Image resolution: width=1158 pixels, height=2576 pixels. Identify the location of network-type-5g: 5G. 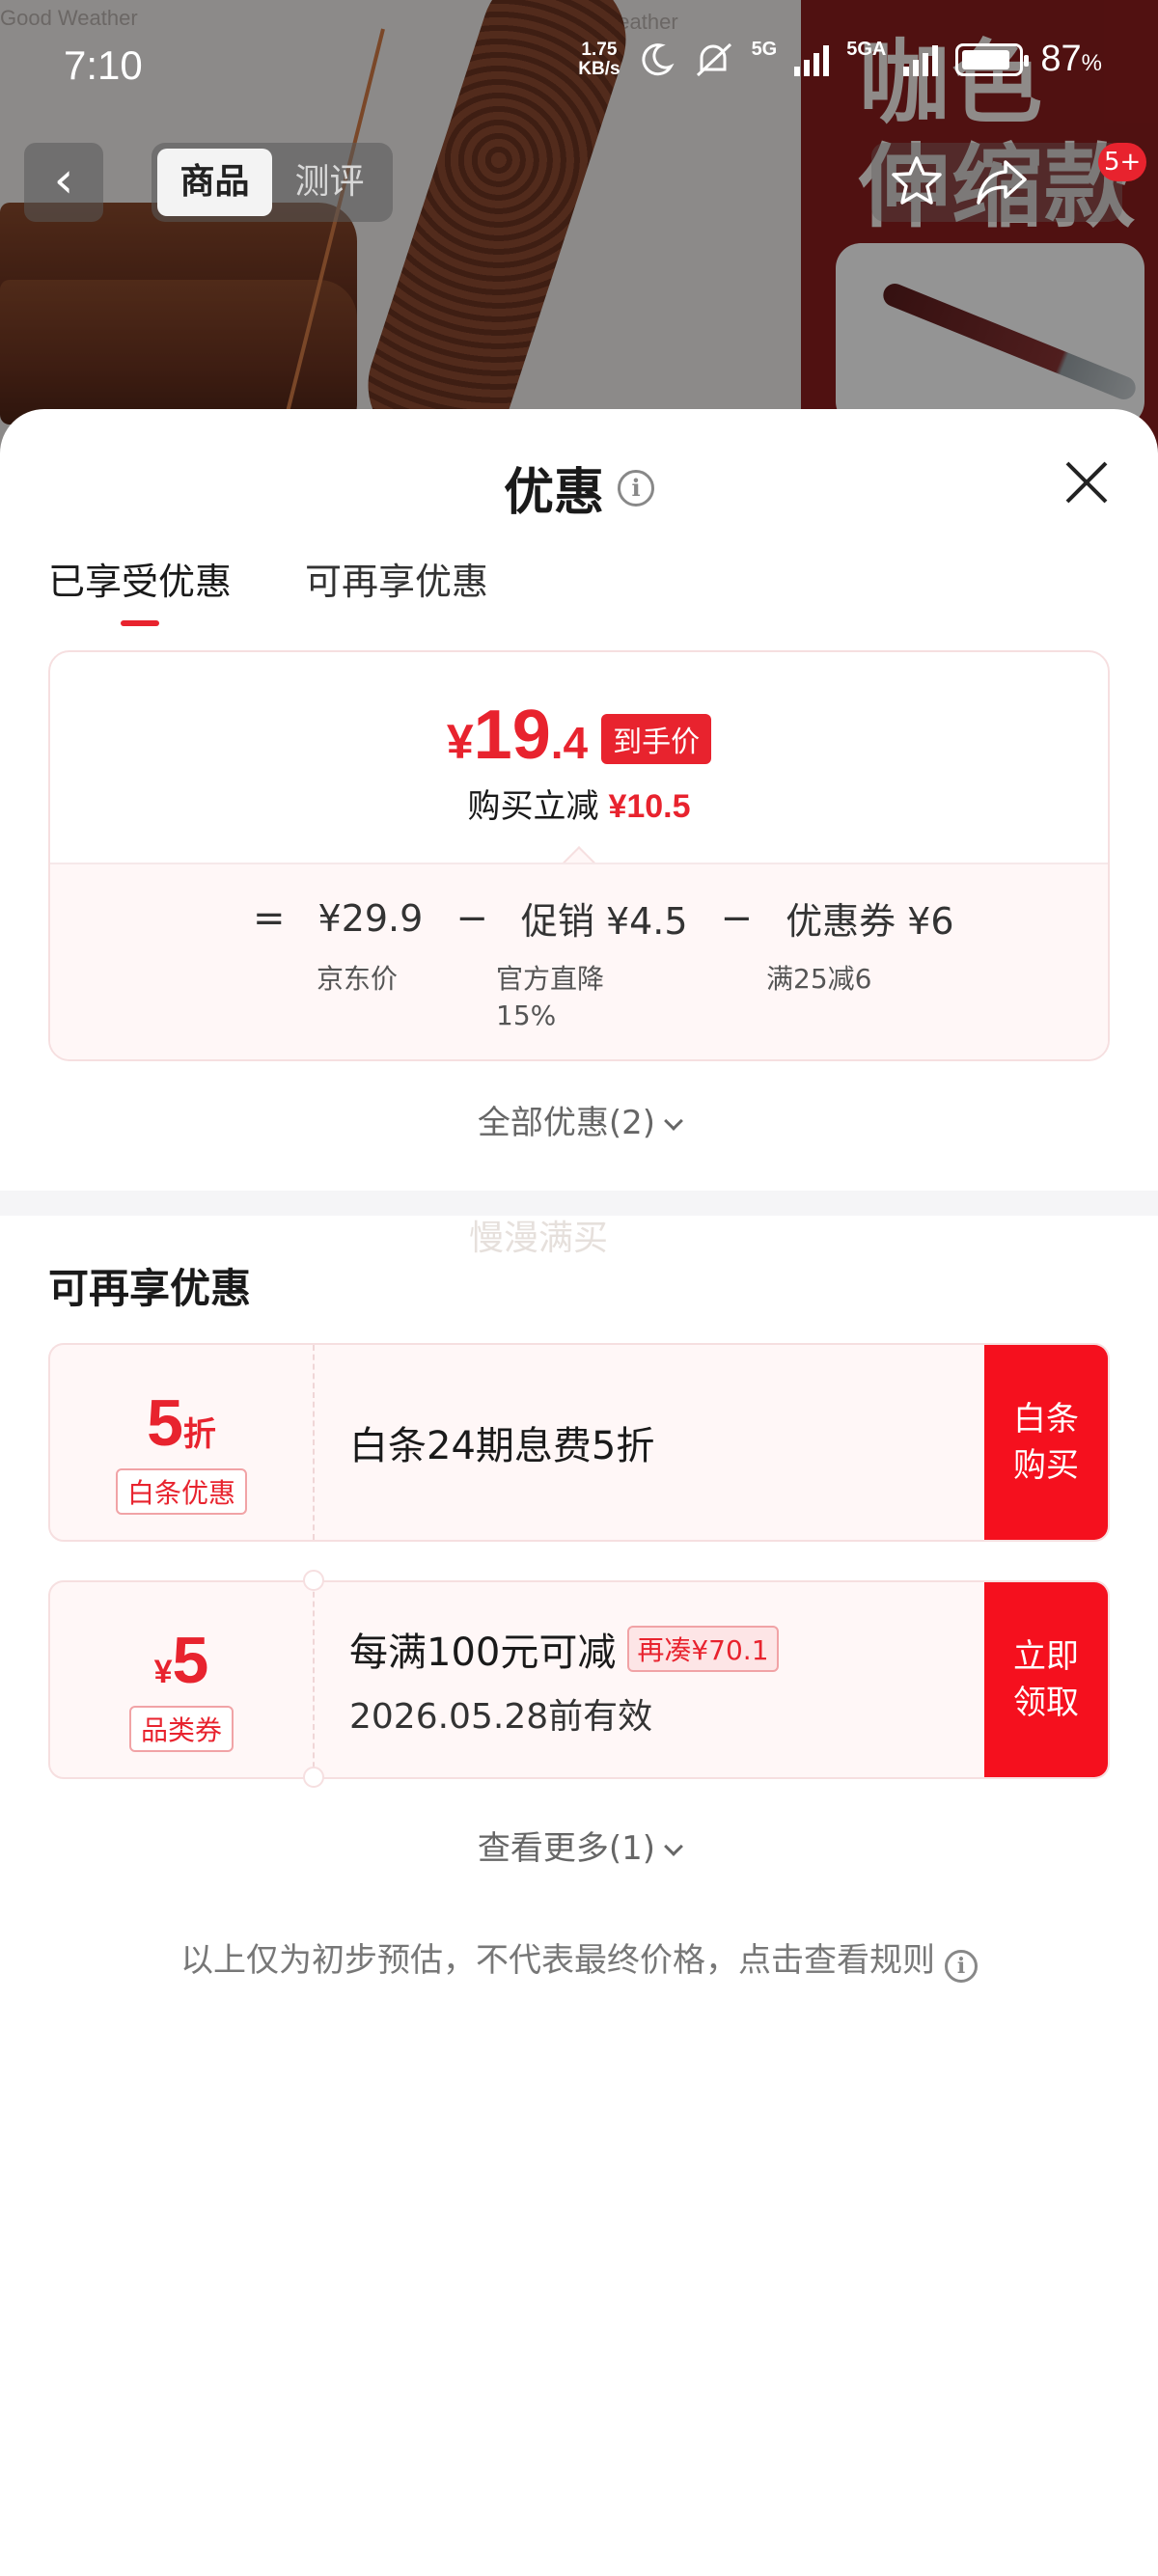
(764, 50).